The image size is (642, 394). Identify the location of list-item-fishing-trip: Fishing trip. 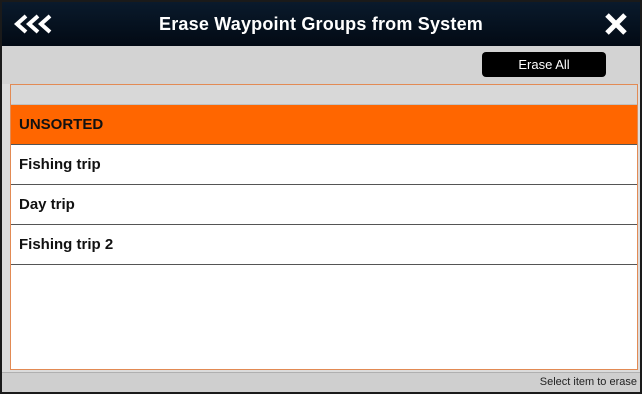
(324, 165).